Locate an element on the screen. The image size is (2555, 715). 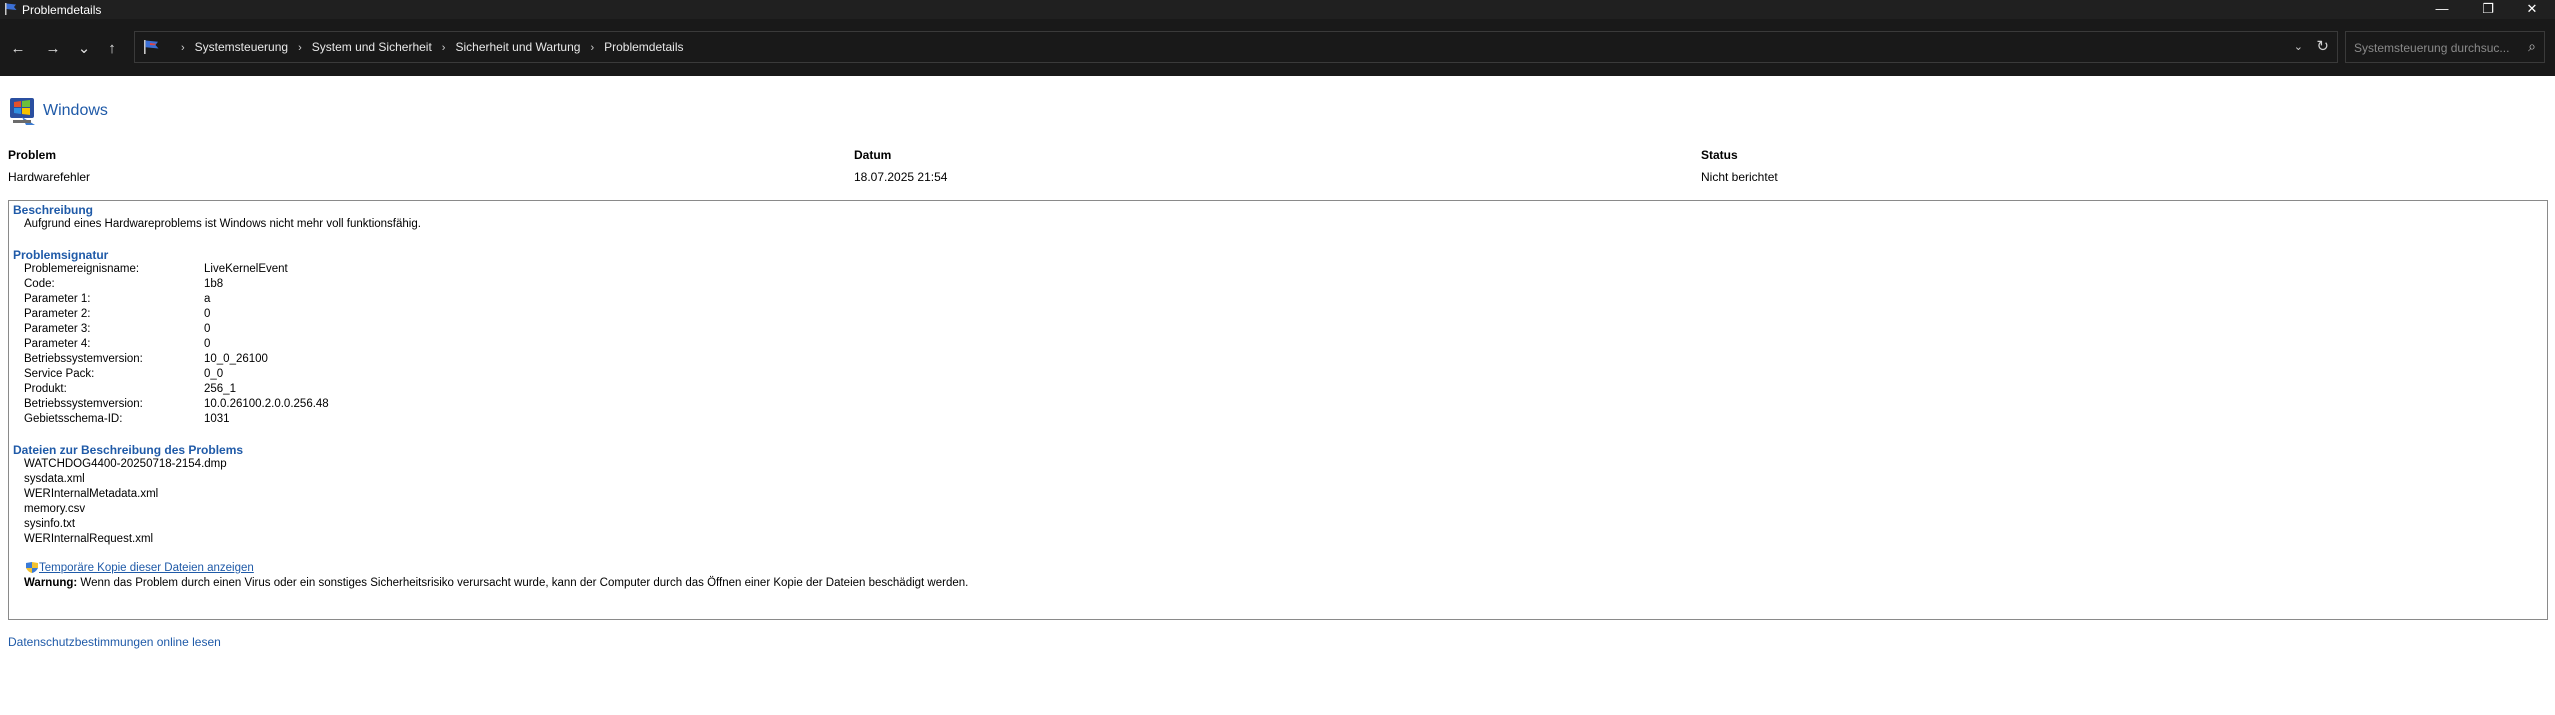
problem-value: Hardwarefehler is located at coordinates (49, 177).